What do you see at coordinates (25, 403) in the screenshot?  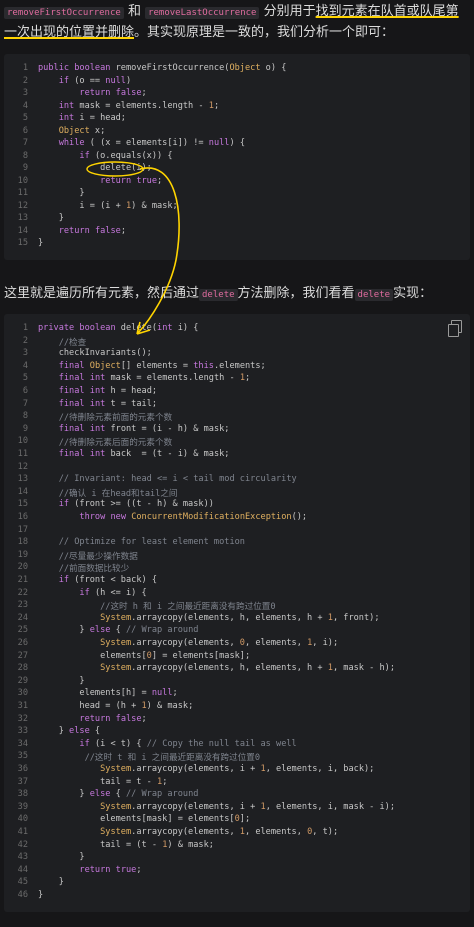 I see `line-number: 7` at bounding box center [25, 403].